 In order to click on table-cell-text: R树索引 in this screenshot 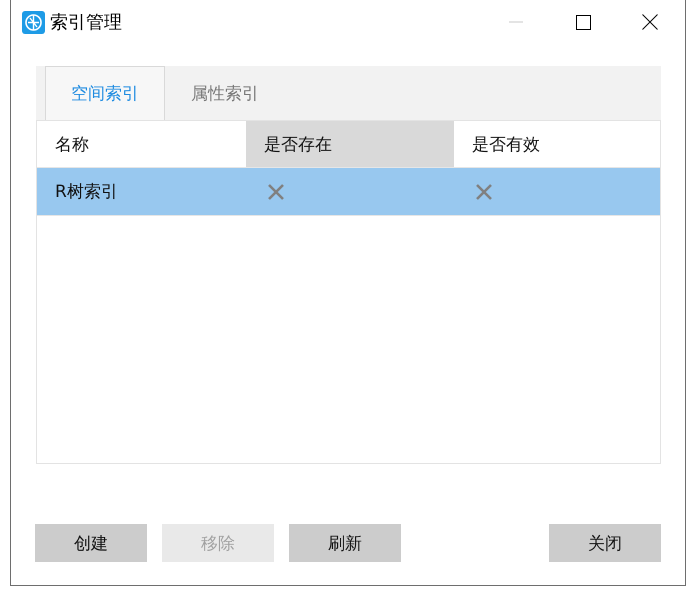, I will do `click(86, 192)`.